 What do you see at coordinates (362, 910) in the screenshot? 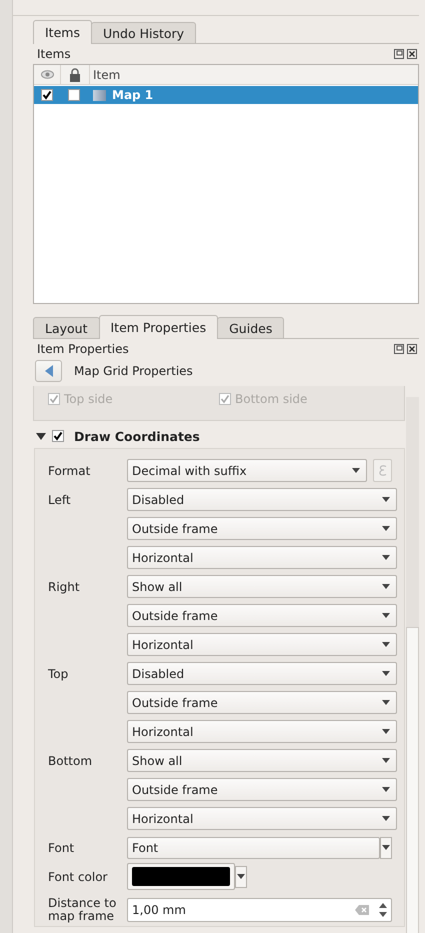
I see `clear-icon` at bounding box center [362, 910].